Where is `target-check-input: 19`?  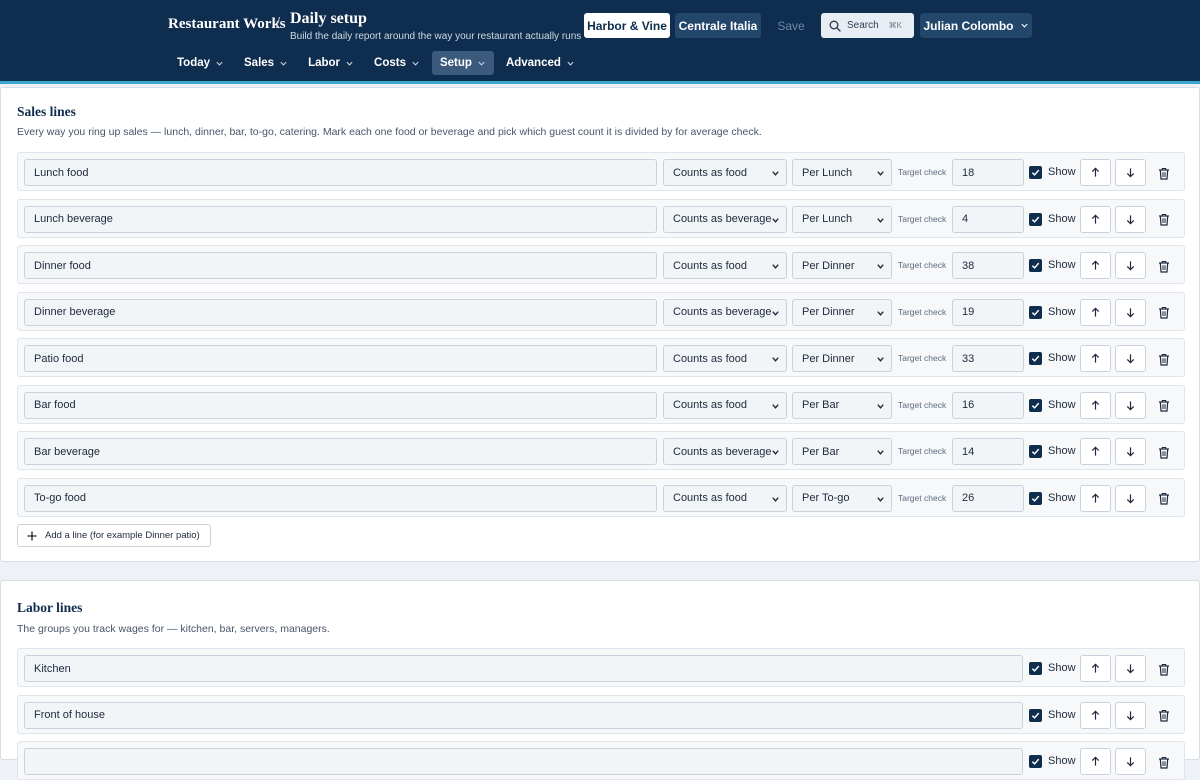 target-check-input: 19 is located at coordinates (988, 312).